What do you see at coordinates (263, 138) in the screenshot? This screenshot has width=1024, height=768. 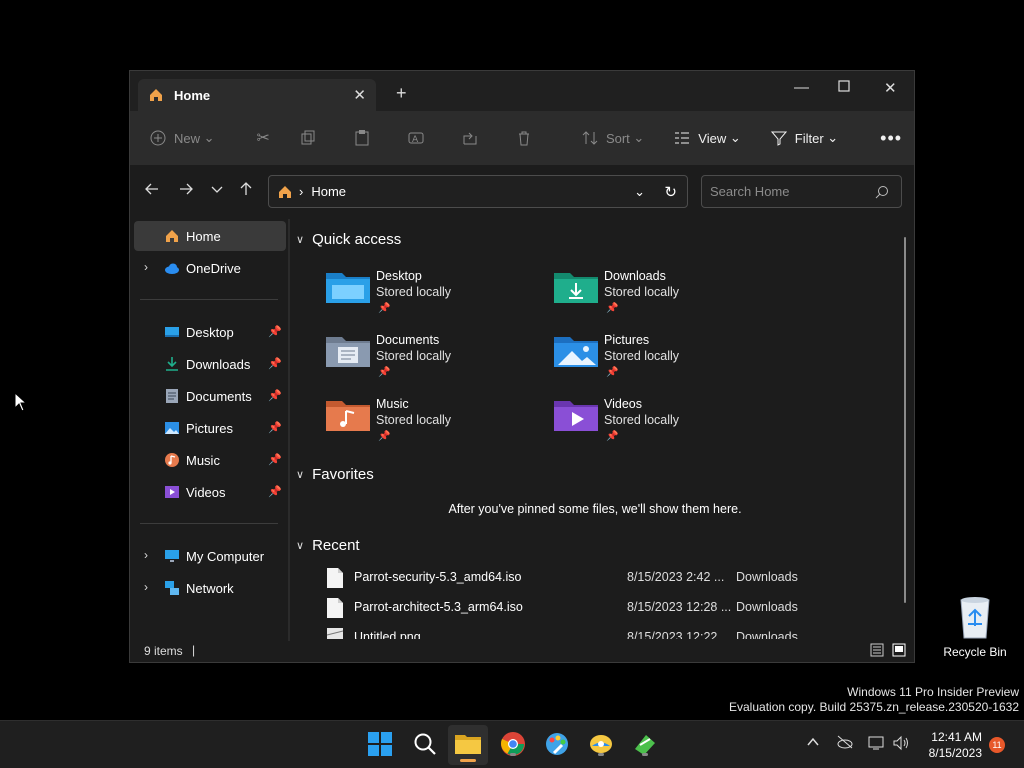 I see `cut-button: ✂` at bounding box center [263, 138].